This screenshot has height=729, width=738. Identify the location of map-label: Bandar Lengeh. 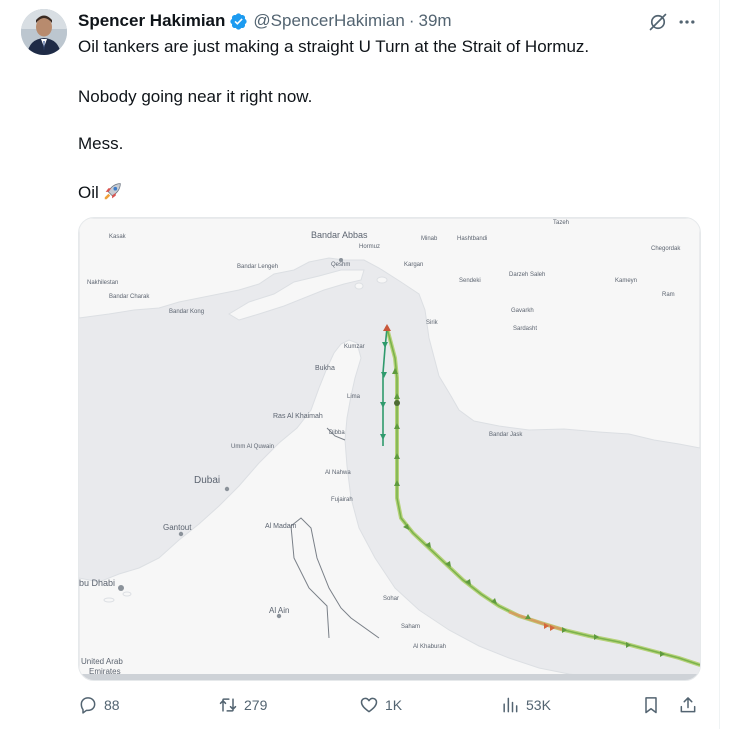
(257, 267).